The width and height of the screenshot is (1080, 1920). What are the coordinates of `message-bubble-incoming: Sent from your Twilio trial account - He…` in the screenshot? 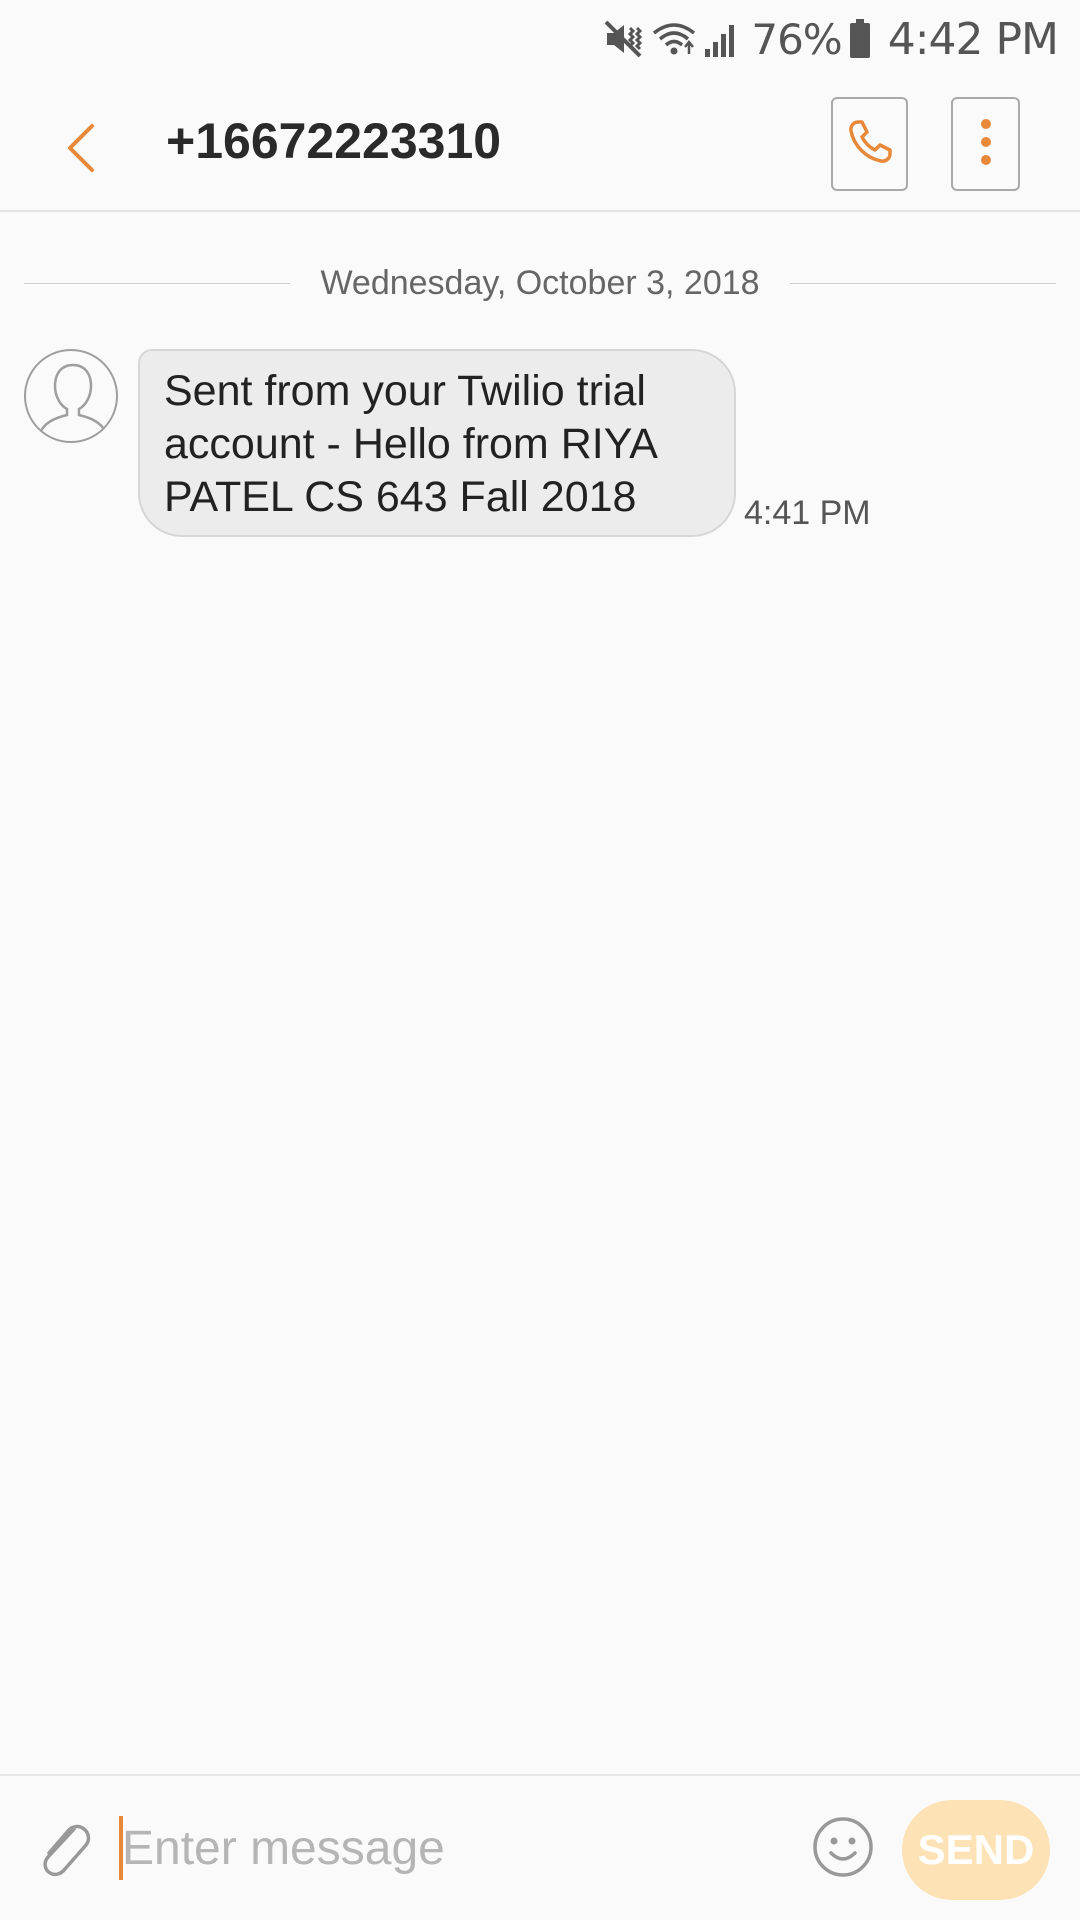 It's located at (437, 443).